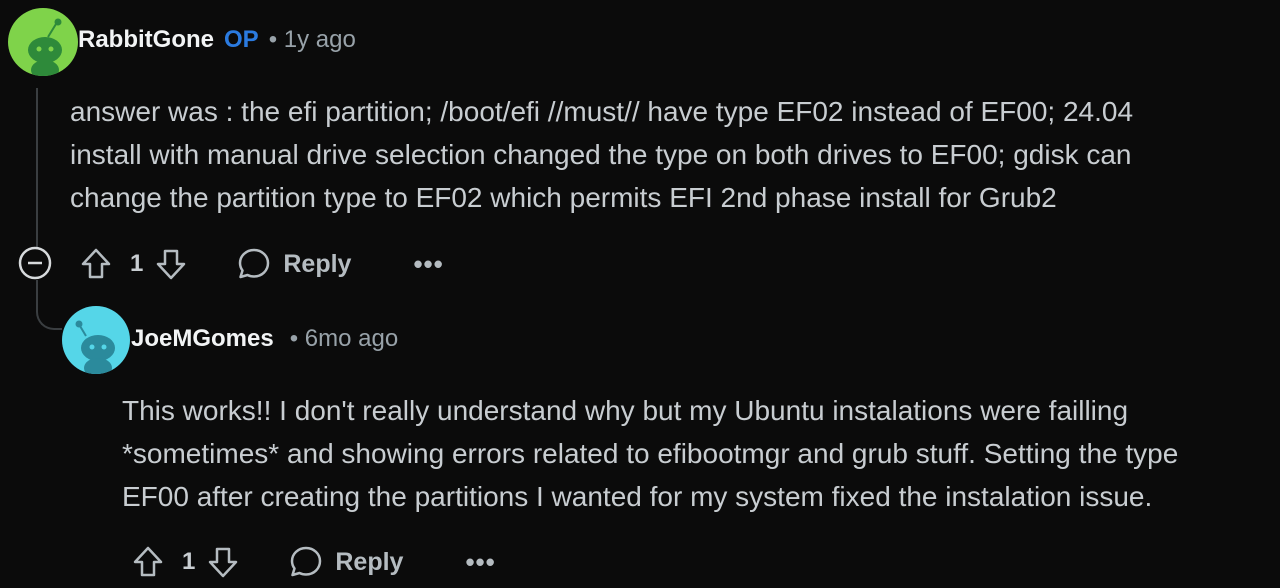 The image size is (1280, 588). I want to click on op-badge: OP, so click(241, 39).